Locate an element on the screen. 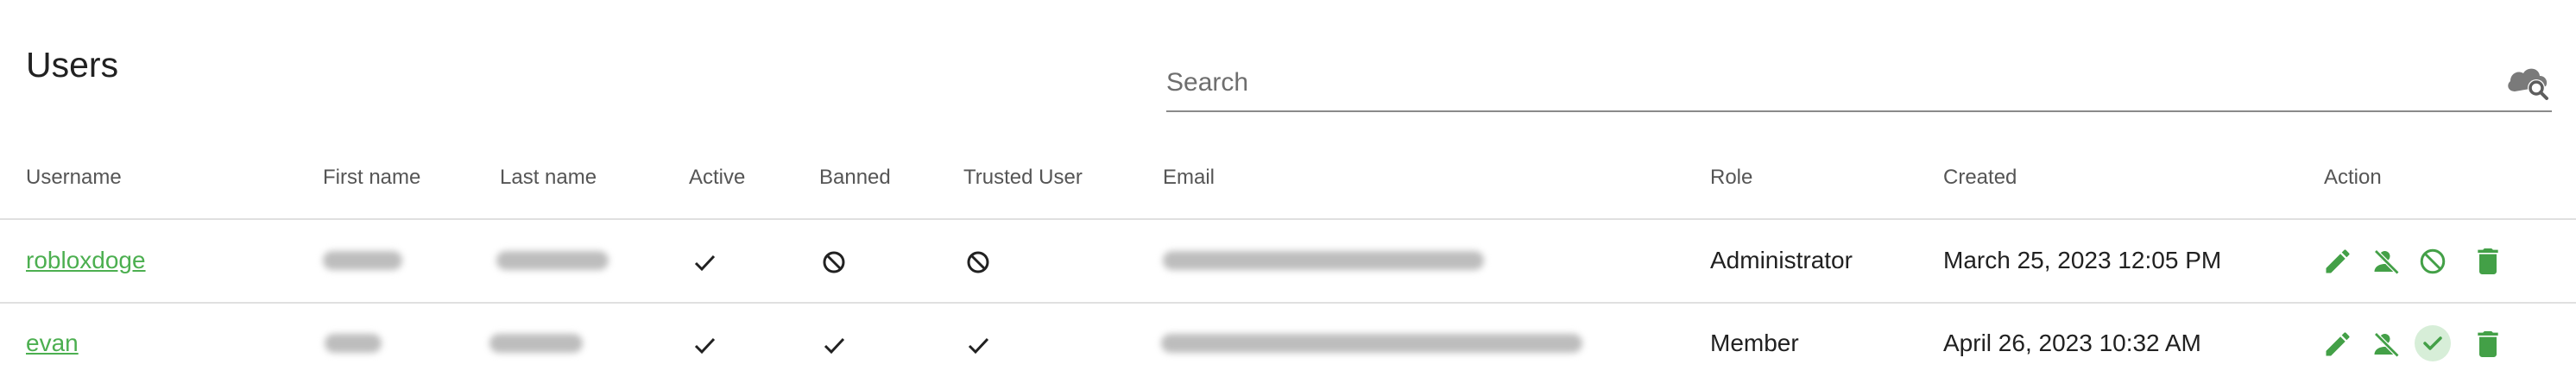 Image resolution: width=2576 pixels, height=383 pixels. column-last-name: Last name is located at coordinates (548, 178).